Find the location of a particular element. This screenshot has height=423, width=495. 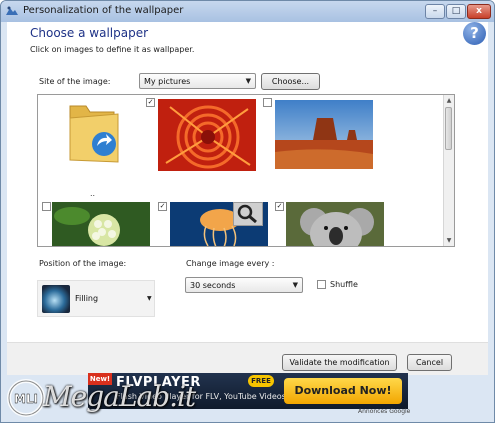

help-icon: ? is located at coordinates (474, 33).